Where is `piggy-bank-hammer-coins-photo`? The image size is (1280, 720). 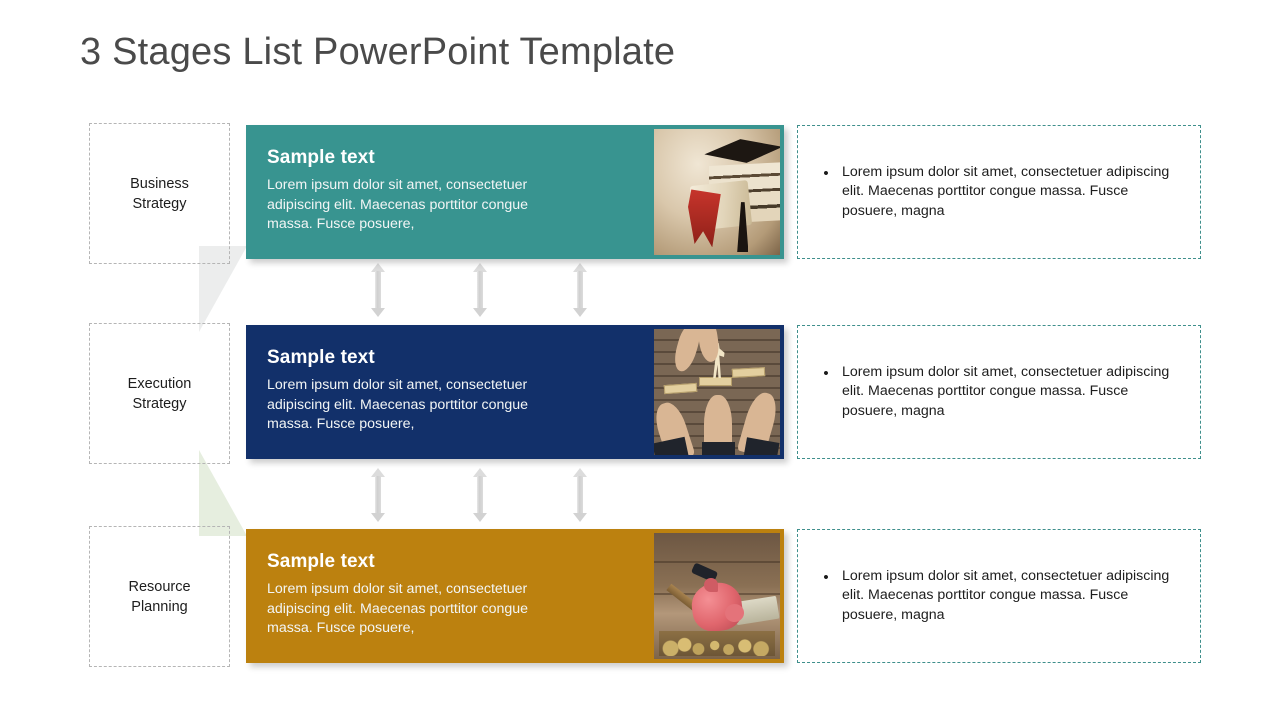
piggy-bank-hammer-coins-photo is located at coordinates (717, 596).